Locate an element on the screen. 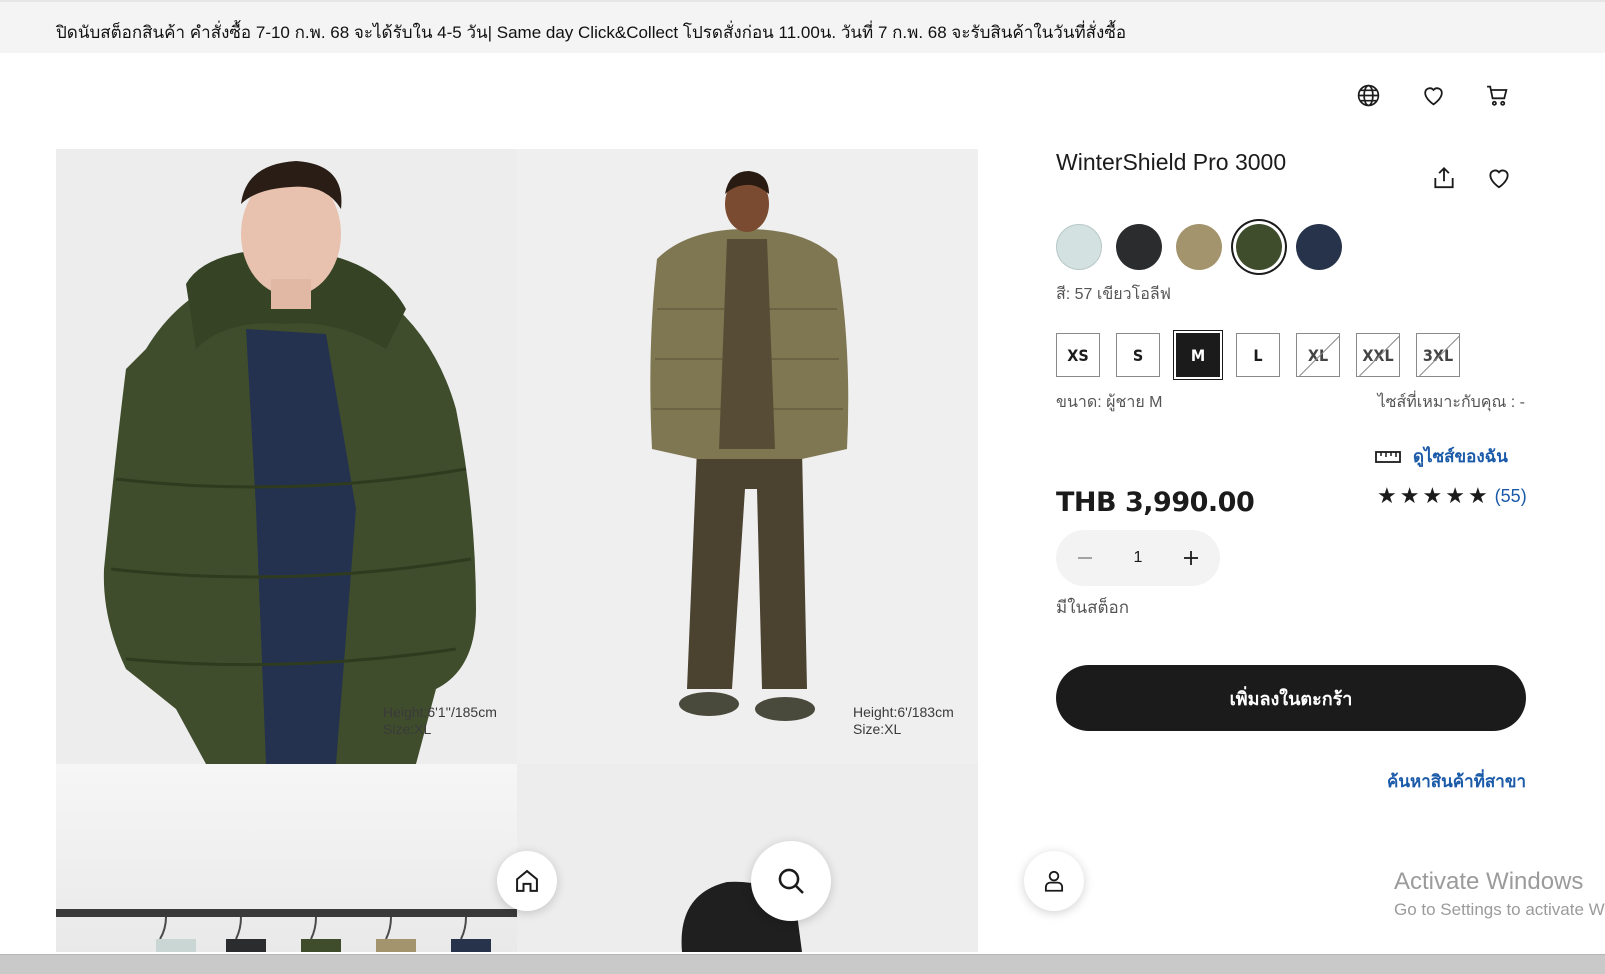  quantity-value: 1 is located at coordinates (1138, 558).